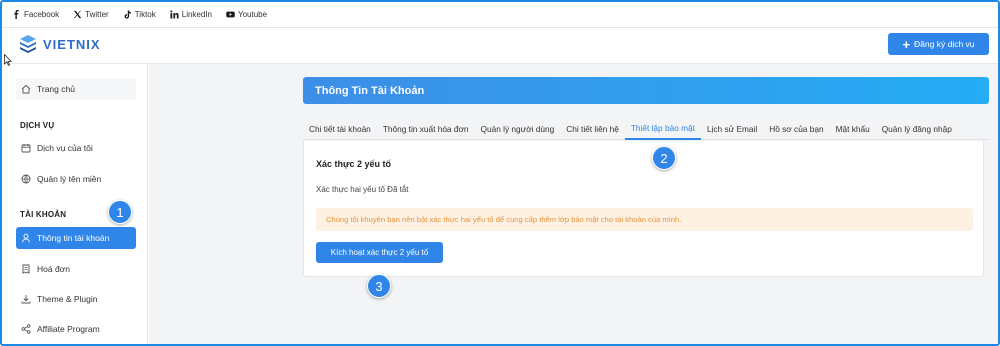 The width and height of the screenshot is (1000, 346). I want to click on sidebar-item-label: Dịch vụ của tôi, so click(65, 148).